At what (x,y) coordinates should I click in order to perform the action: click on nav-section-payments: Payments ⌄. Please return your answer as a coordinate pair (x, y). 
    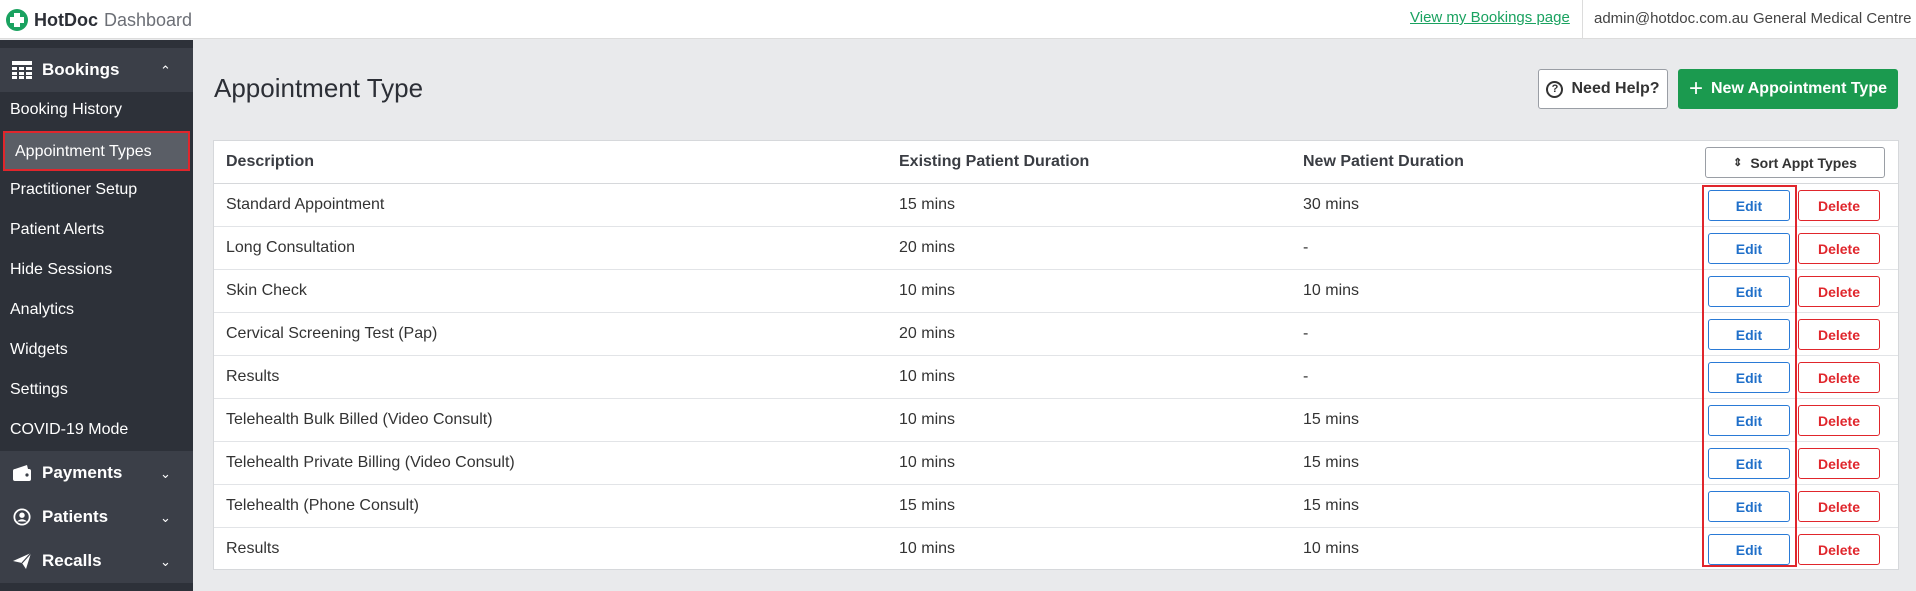
    Looking at the image, I should click on (96, 473).